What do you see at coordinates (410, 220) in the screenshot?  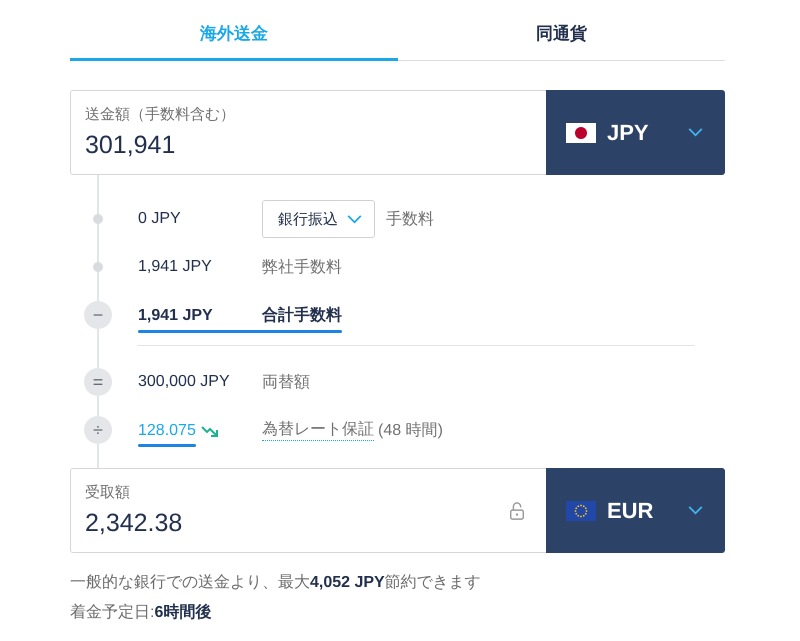 I see `fee-label: 手数料` at bounding box center [410, 220].